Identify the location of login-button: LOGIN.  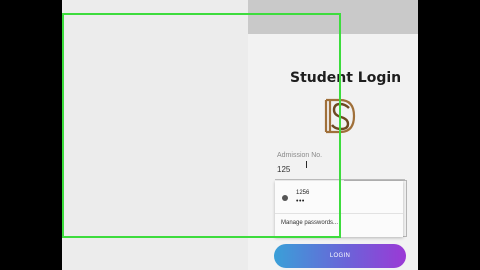
(340, 256).